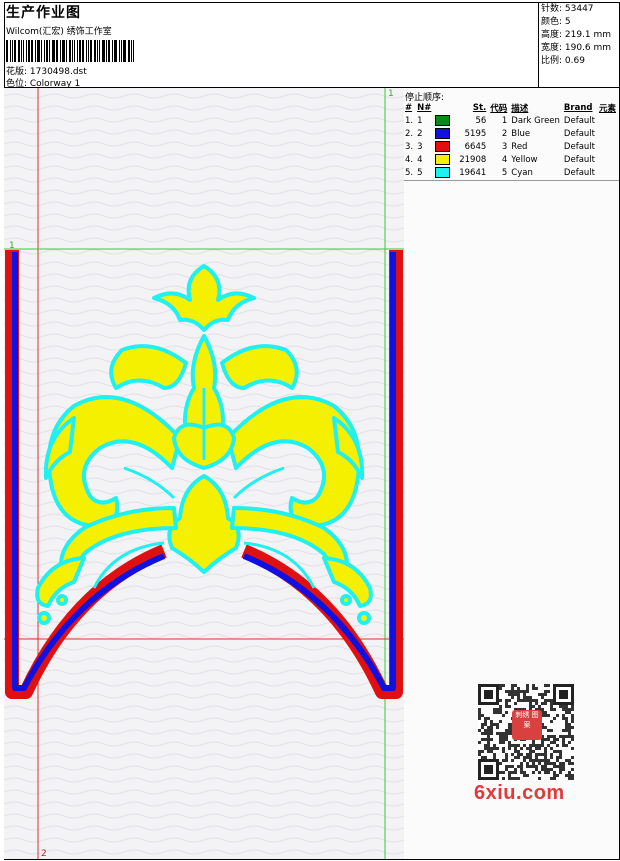  I want to click on color-swatch, so click(443, 133).